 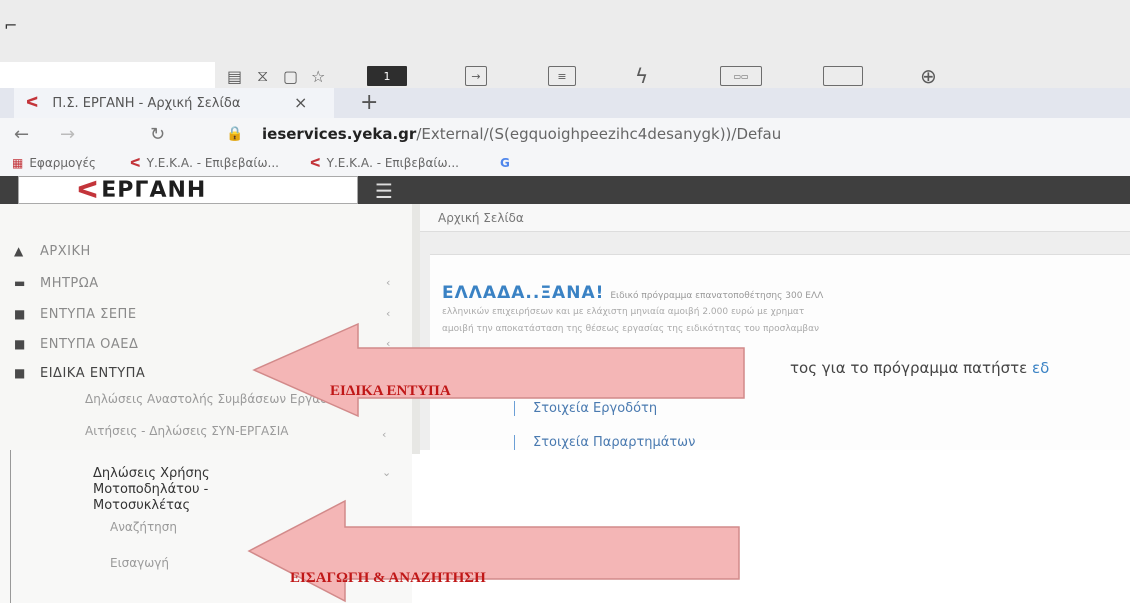 What do you see at coordinates (911, 368) in the screenshot?
I see `program-line-text: τος για το πρόγραμμα πατήστε` at bounding box center [911, 368].